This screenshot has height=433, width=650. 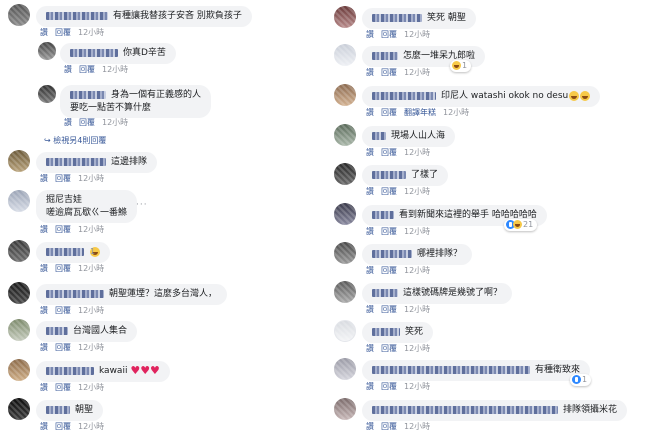 What do you see at coordinates (420, 112) in the screenshot?
I see `translate-link: 翻譯年糕` at bounding box center [420, 112].